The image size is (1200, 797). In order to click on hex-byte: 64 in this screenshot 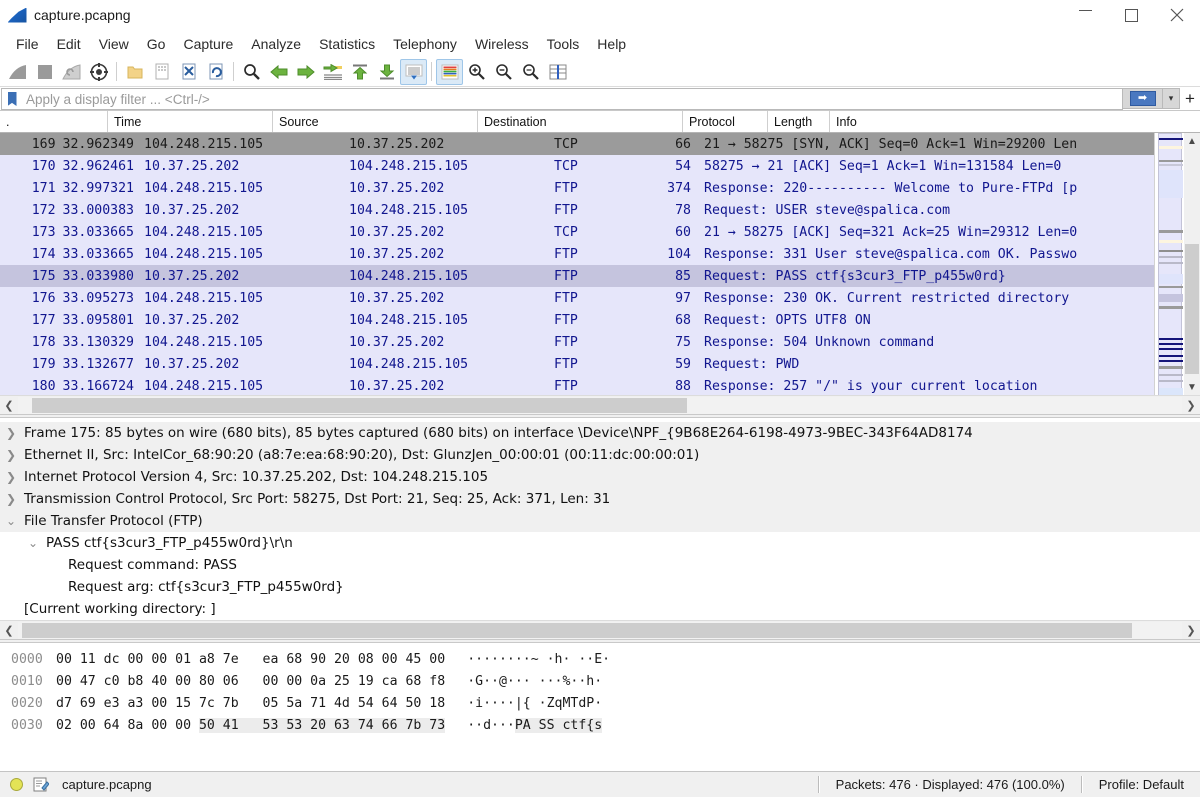, I will do `click(394, 703)`.